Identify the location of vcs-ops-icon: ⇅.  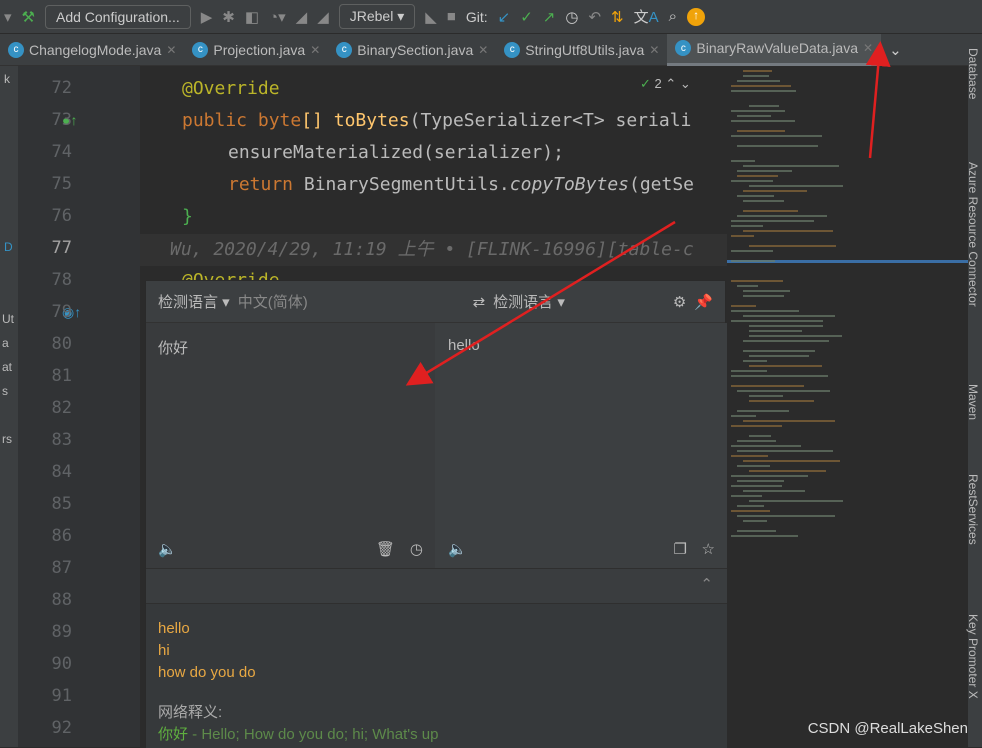
(617, 17).